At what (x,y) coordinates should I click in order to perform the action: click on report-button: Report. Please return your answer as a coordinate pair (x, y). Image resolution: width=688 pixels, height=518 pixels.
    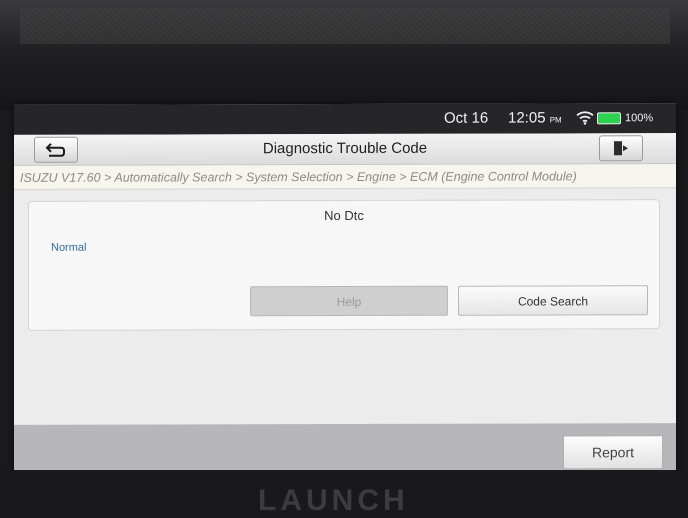
    Looking at the image, I should click on (613, 452).